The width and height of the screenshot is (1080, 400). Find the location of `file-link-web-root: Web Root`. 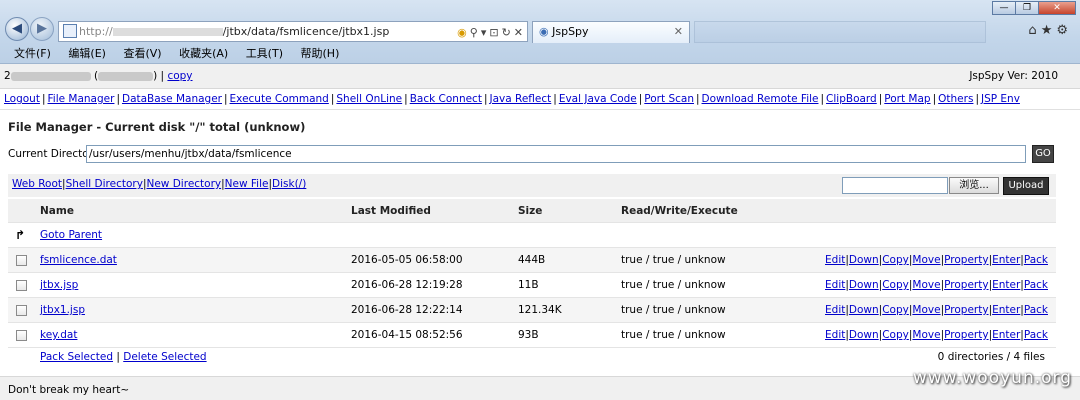

file-link-web-root: Web Root is located at coordinates (37, 184).